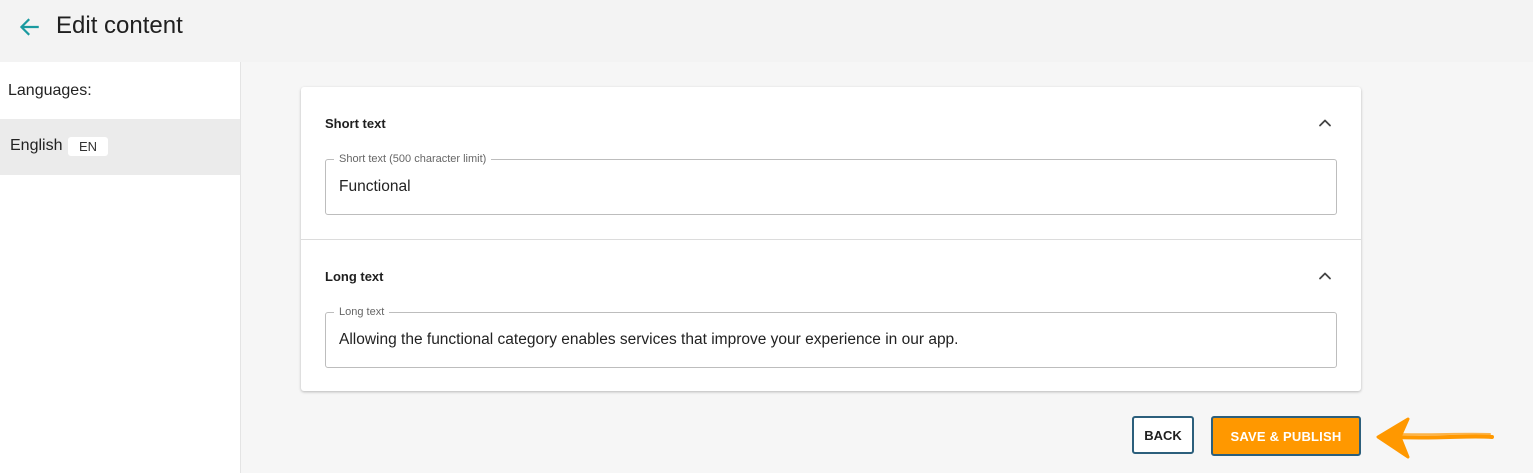 This screenshot has width=1533, height=473. I want to click on page-title: Edit content, so click(119, 25).